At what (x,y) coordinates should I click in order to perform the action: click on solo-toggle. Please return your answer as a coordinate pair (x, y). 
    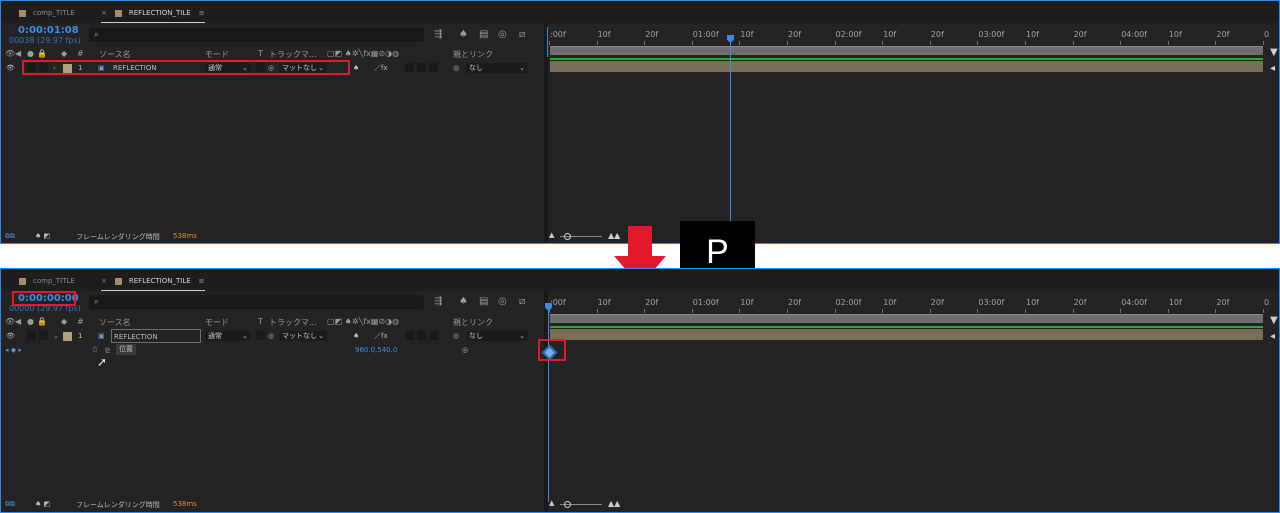
    Looking at the image, I should click on (31, 335).